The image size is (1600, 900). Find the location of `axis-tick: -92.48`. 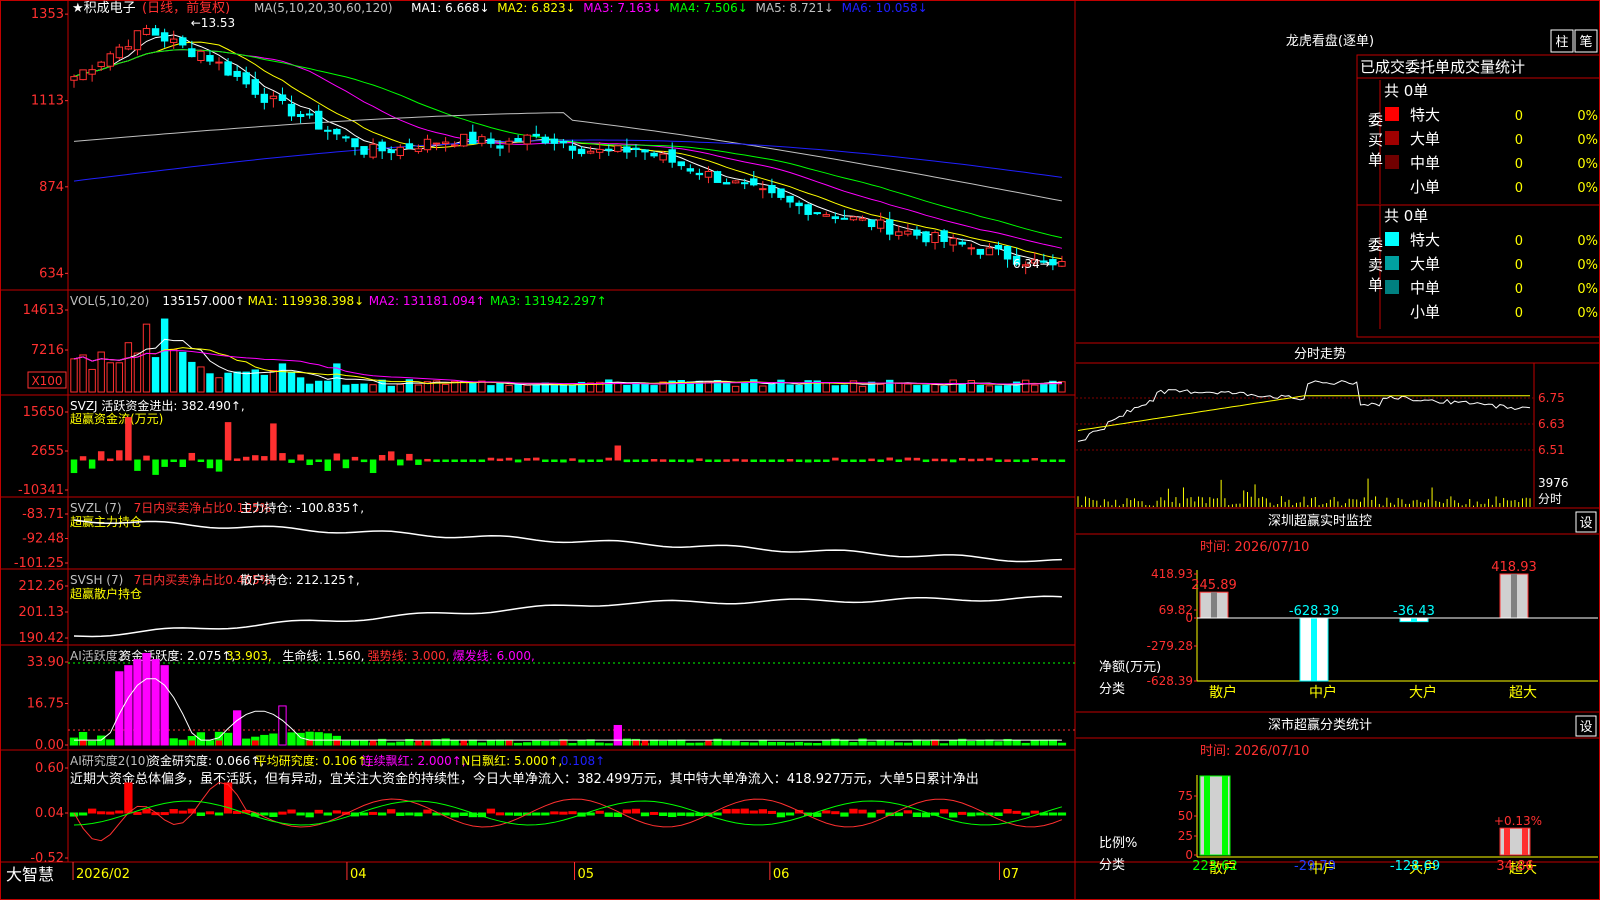

axis-tick: -92.48 is located at coordinates (43, 539).